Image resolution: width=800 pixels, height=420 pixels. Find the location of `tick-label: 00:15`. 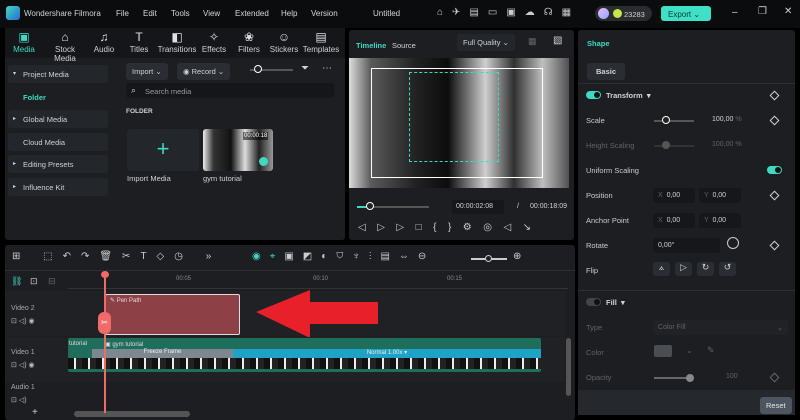

tick-label: 00:15 is located at coordinates (455, 279).